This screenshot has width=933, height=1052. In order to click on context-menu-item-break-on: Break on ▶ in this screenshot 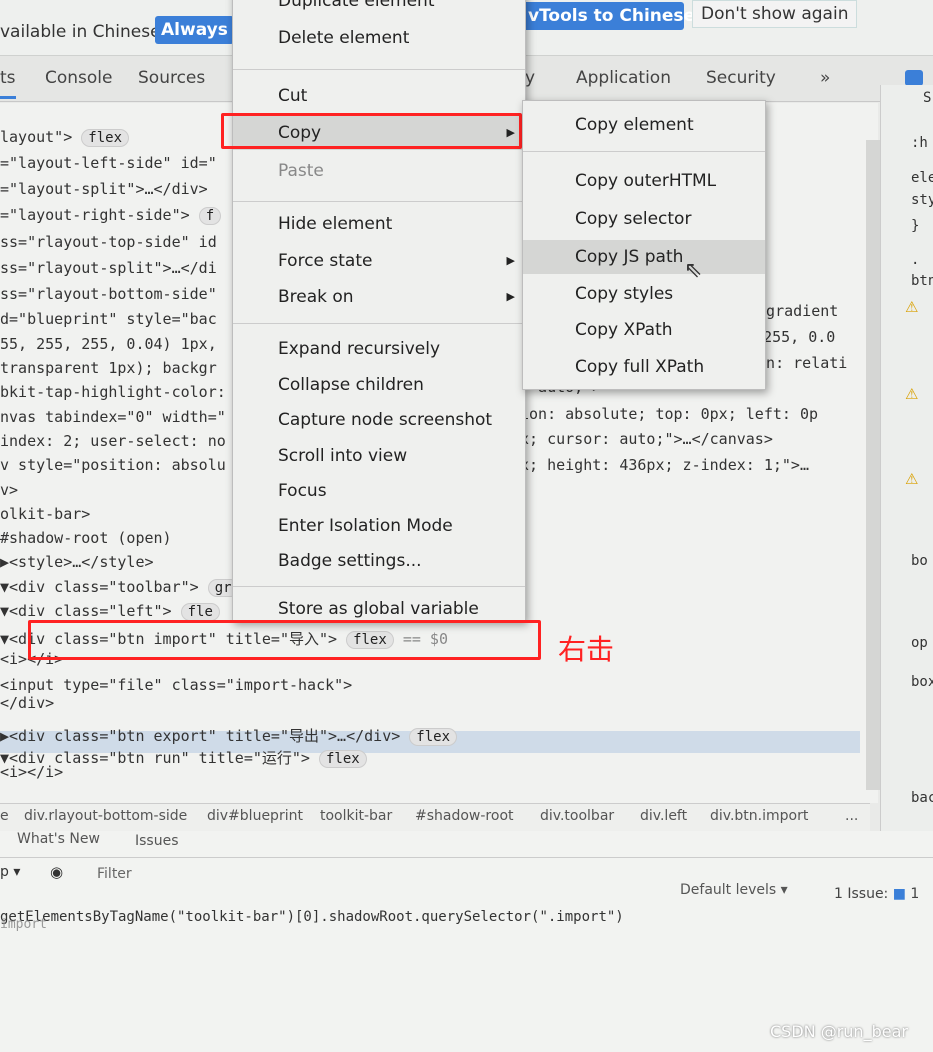, I will do `click(379, 297)`.